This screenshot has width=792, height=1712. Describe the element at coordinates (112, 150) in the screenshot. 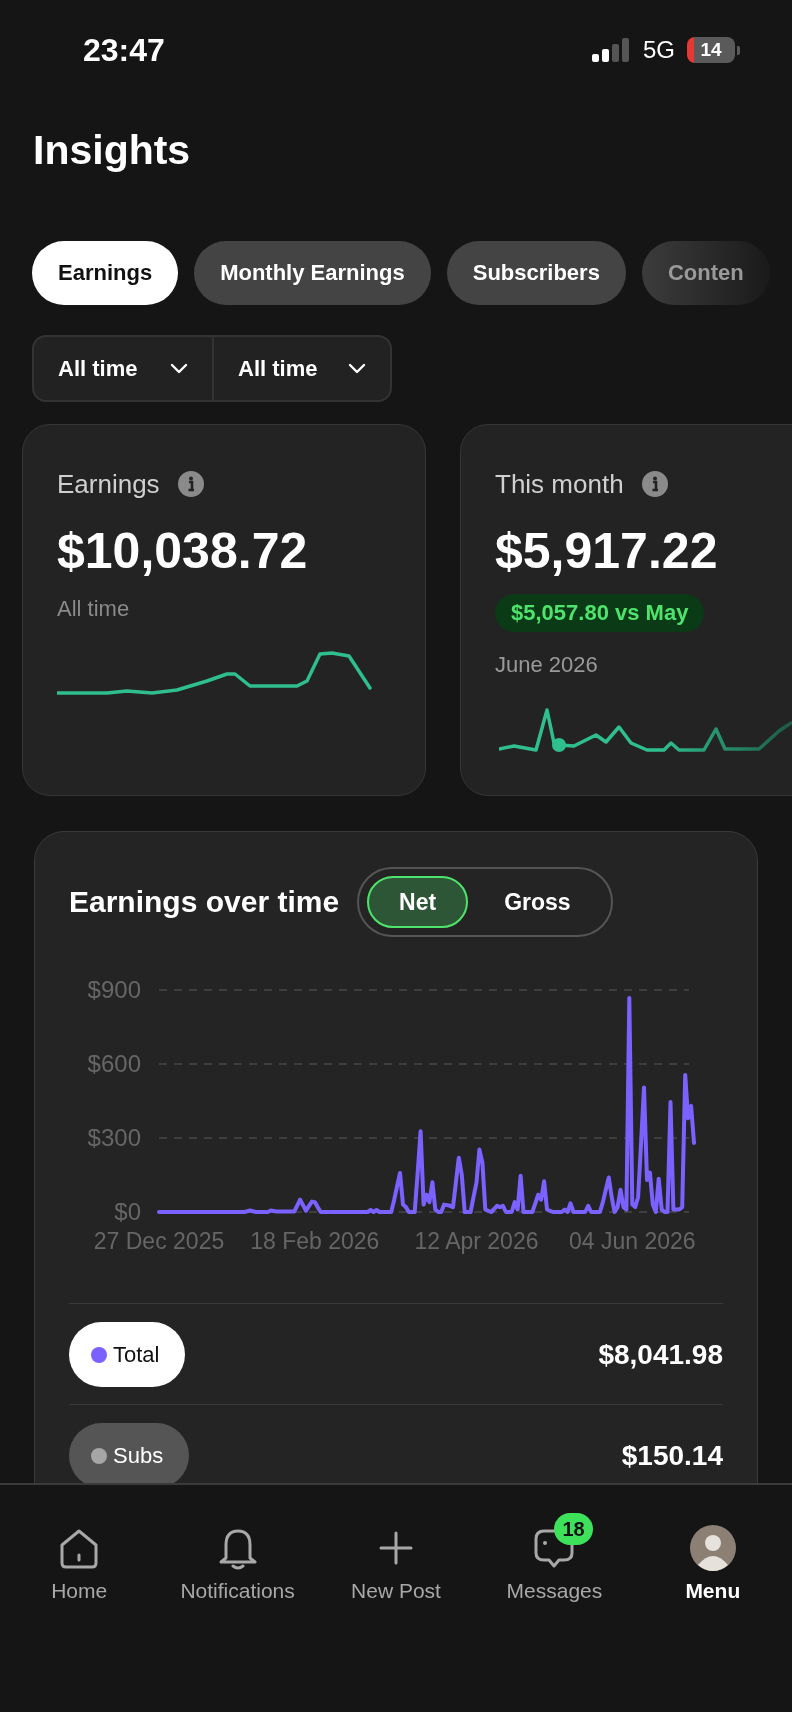

I see `page-title: Insights` at that location.